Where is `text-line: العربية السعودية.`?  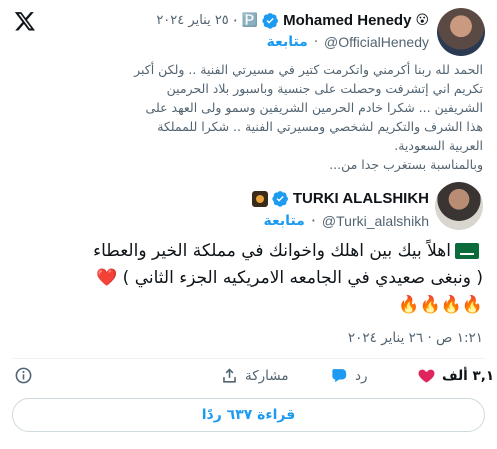 text-line: العربية السعودية. is located at coordinates (438, 145).